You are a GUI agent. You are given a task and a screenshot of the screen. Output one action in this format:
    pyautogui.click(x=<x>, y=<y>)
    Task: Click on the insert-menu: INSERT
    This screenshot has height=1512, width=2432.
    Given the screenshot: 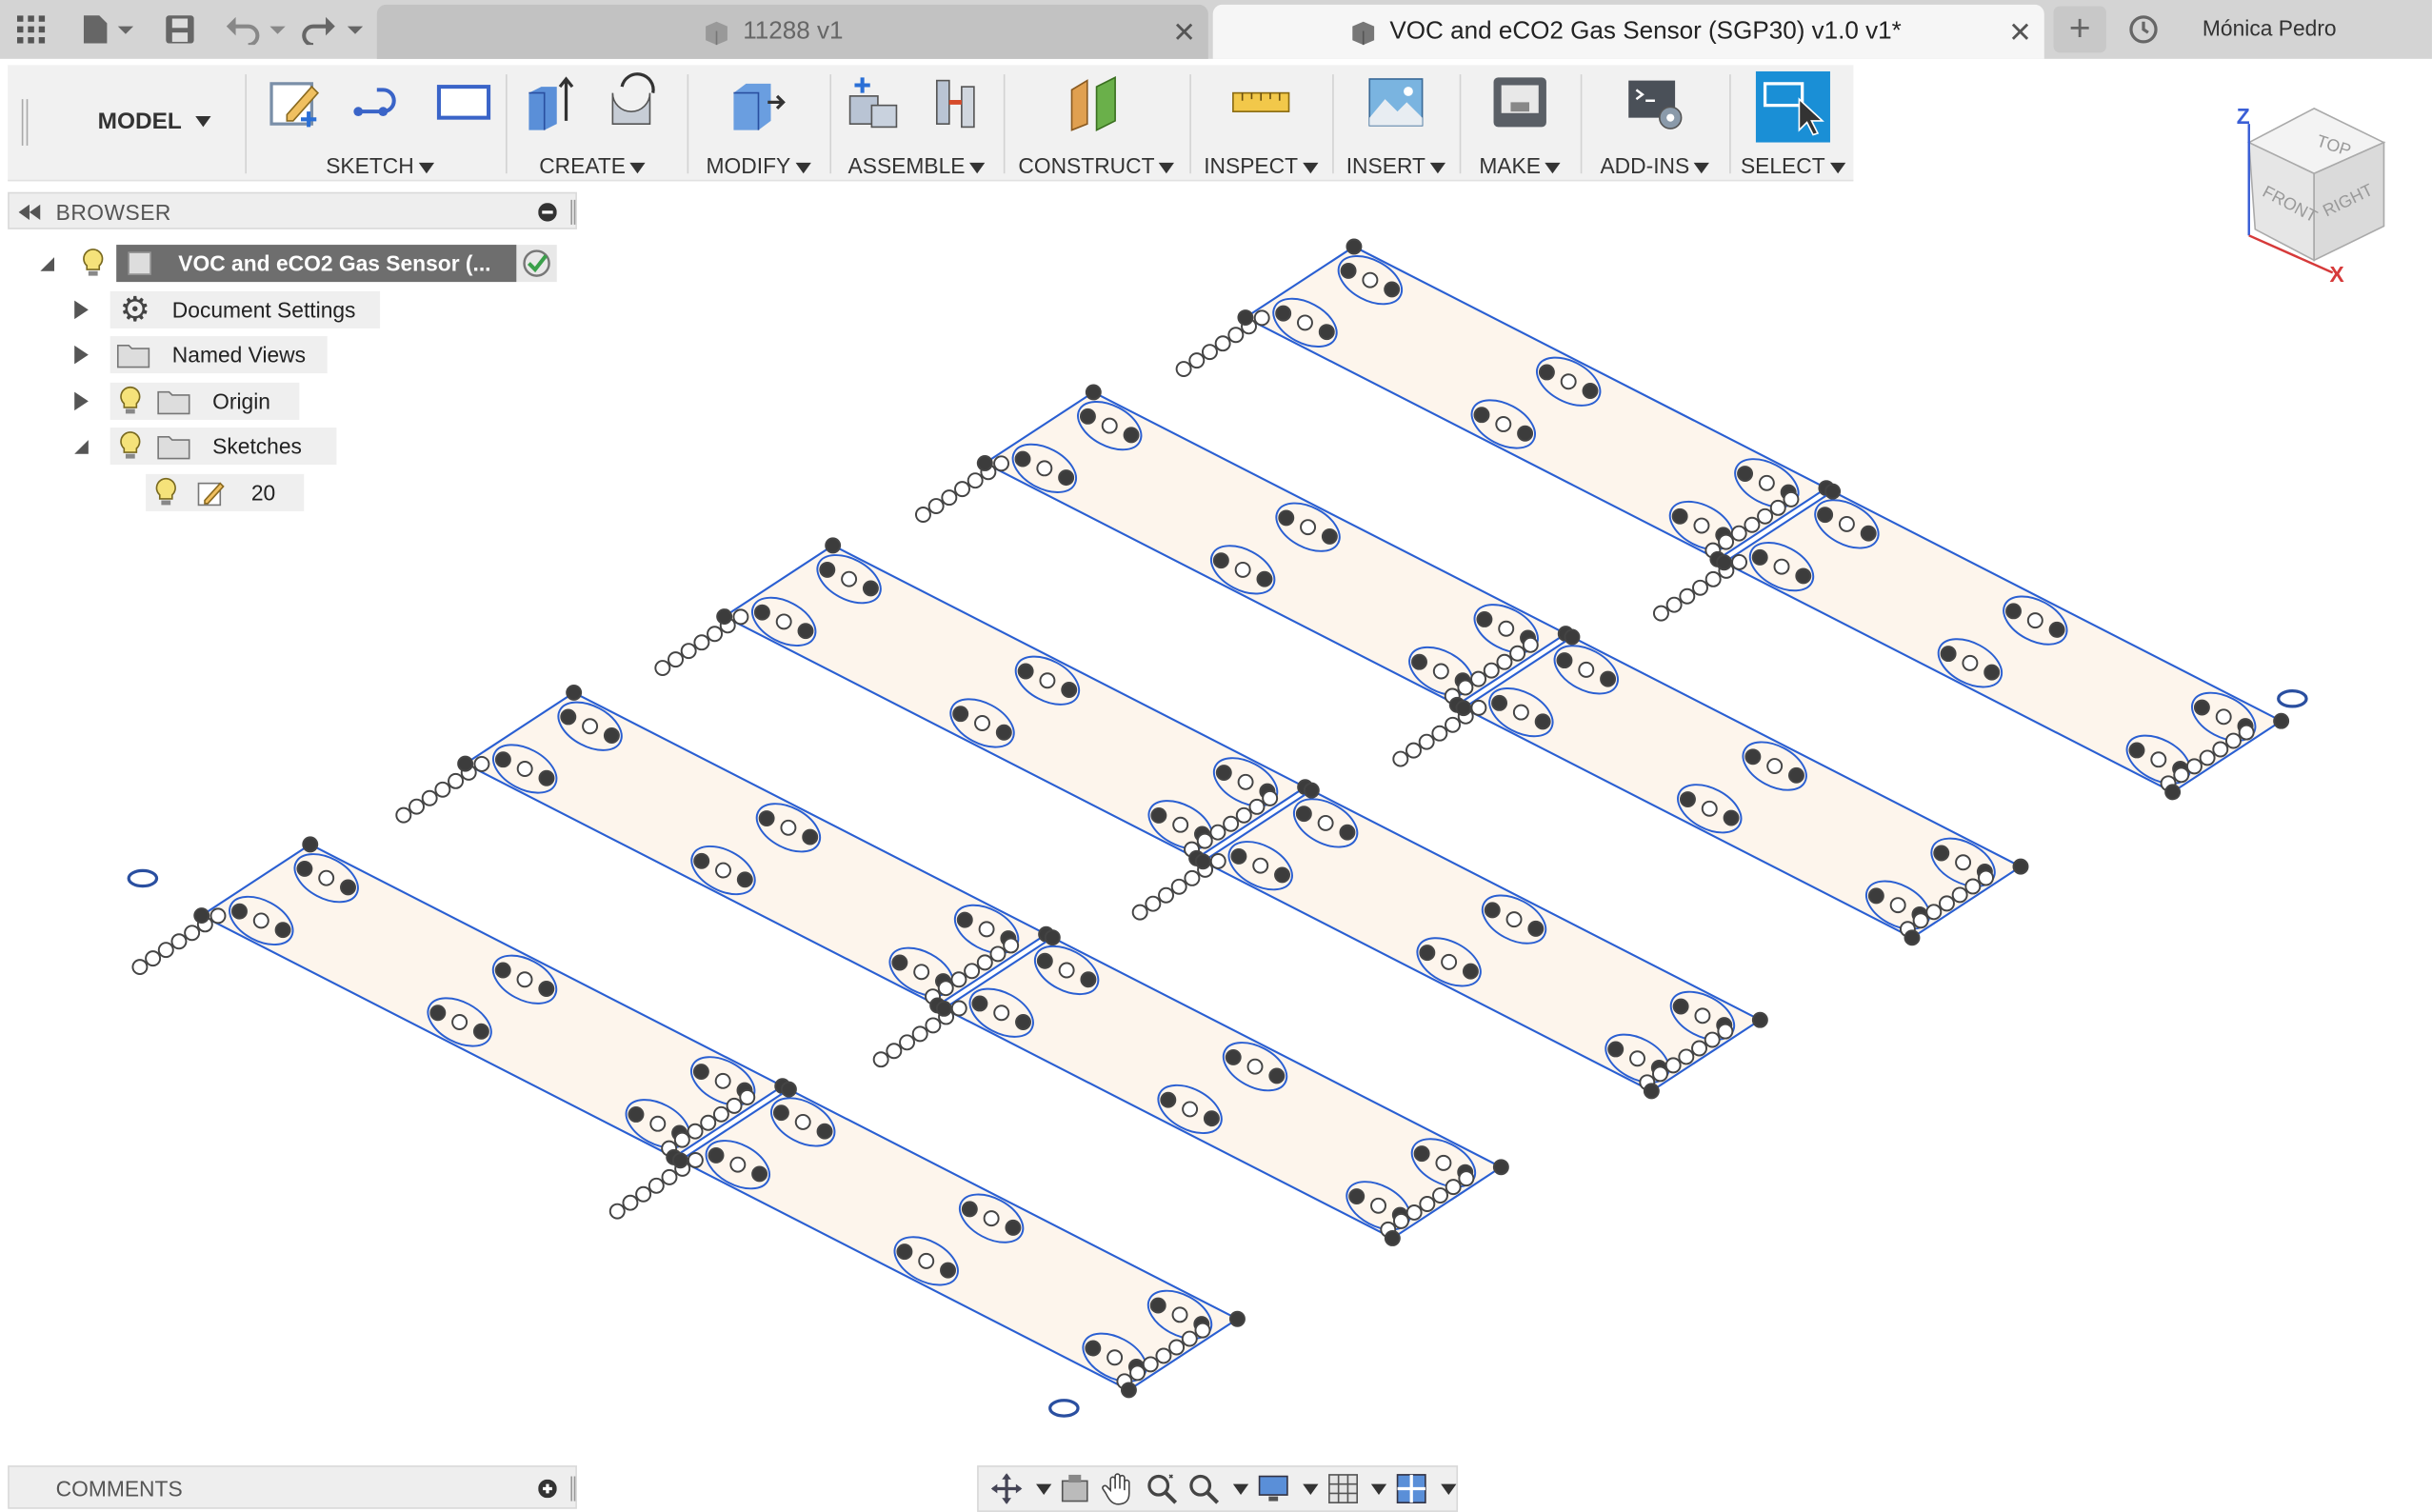 What is the action you would take?
    pyautogui.click(x=1385, y=165)
    